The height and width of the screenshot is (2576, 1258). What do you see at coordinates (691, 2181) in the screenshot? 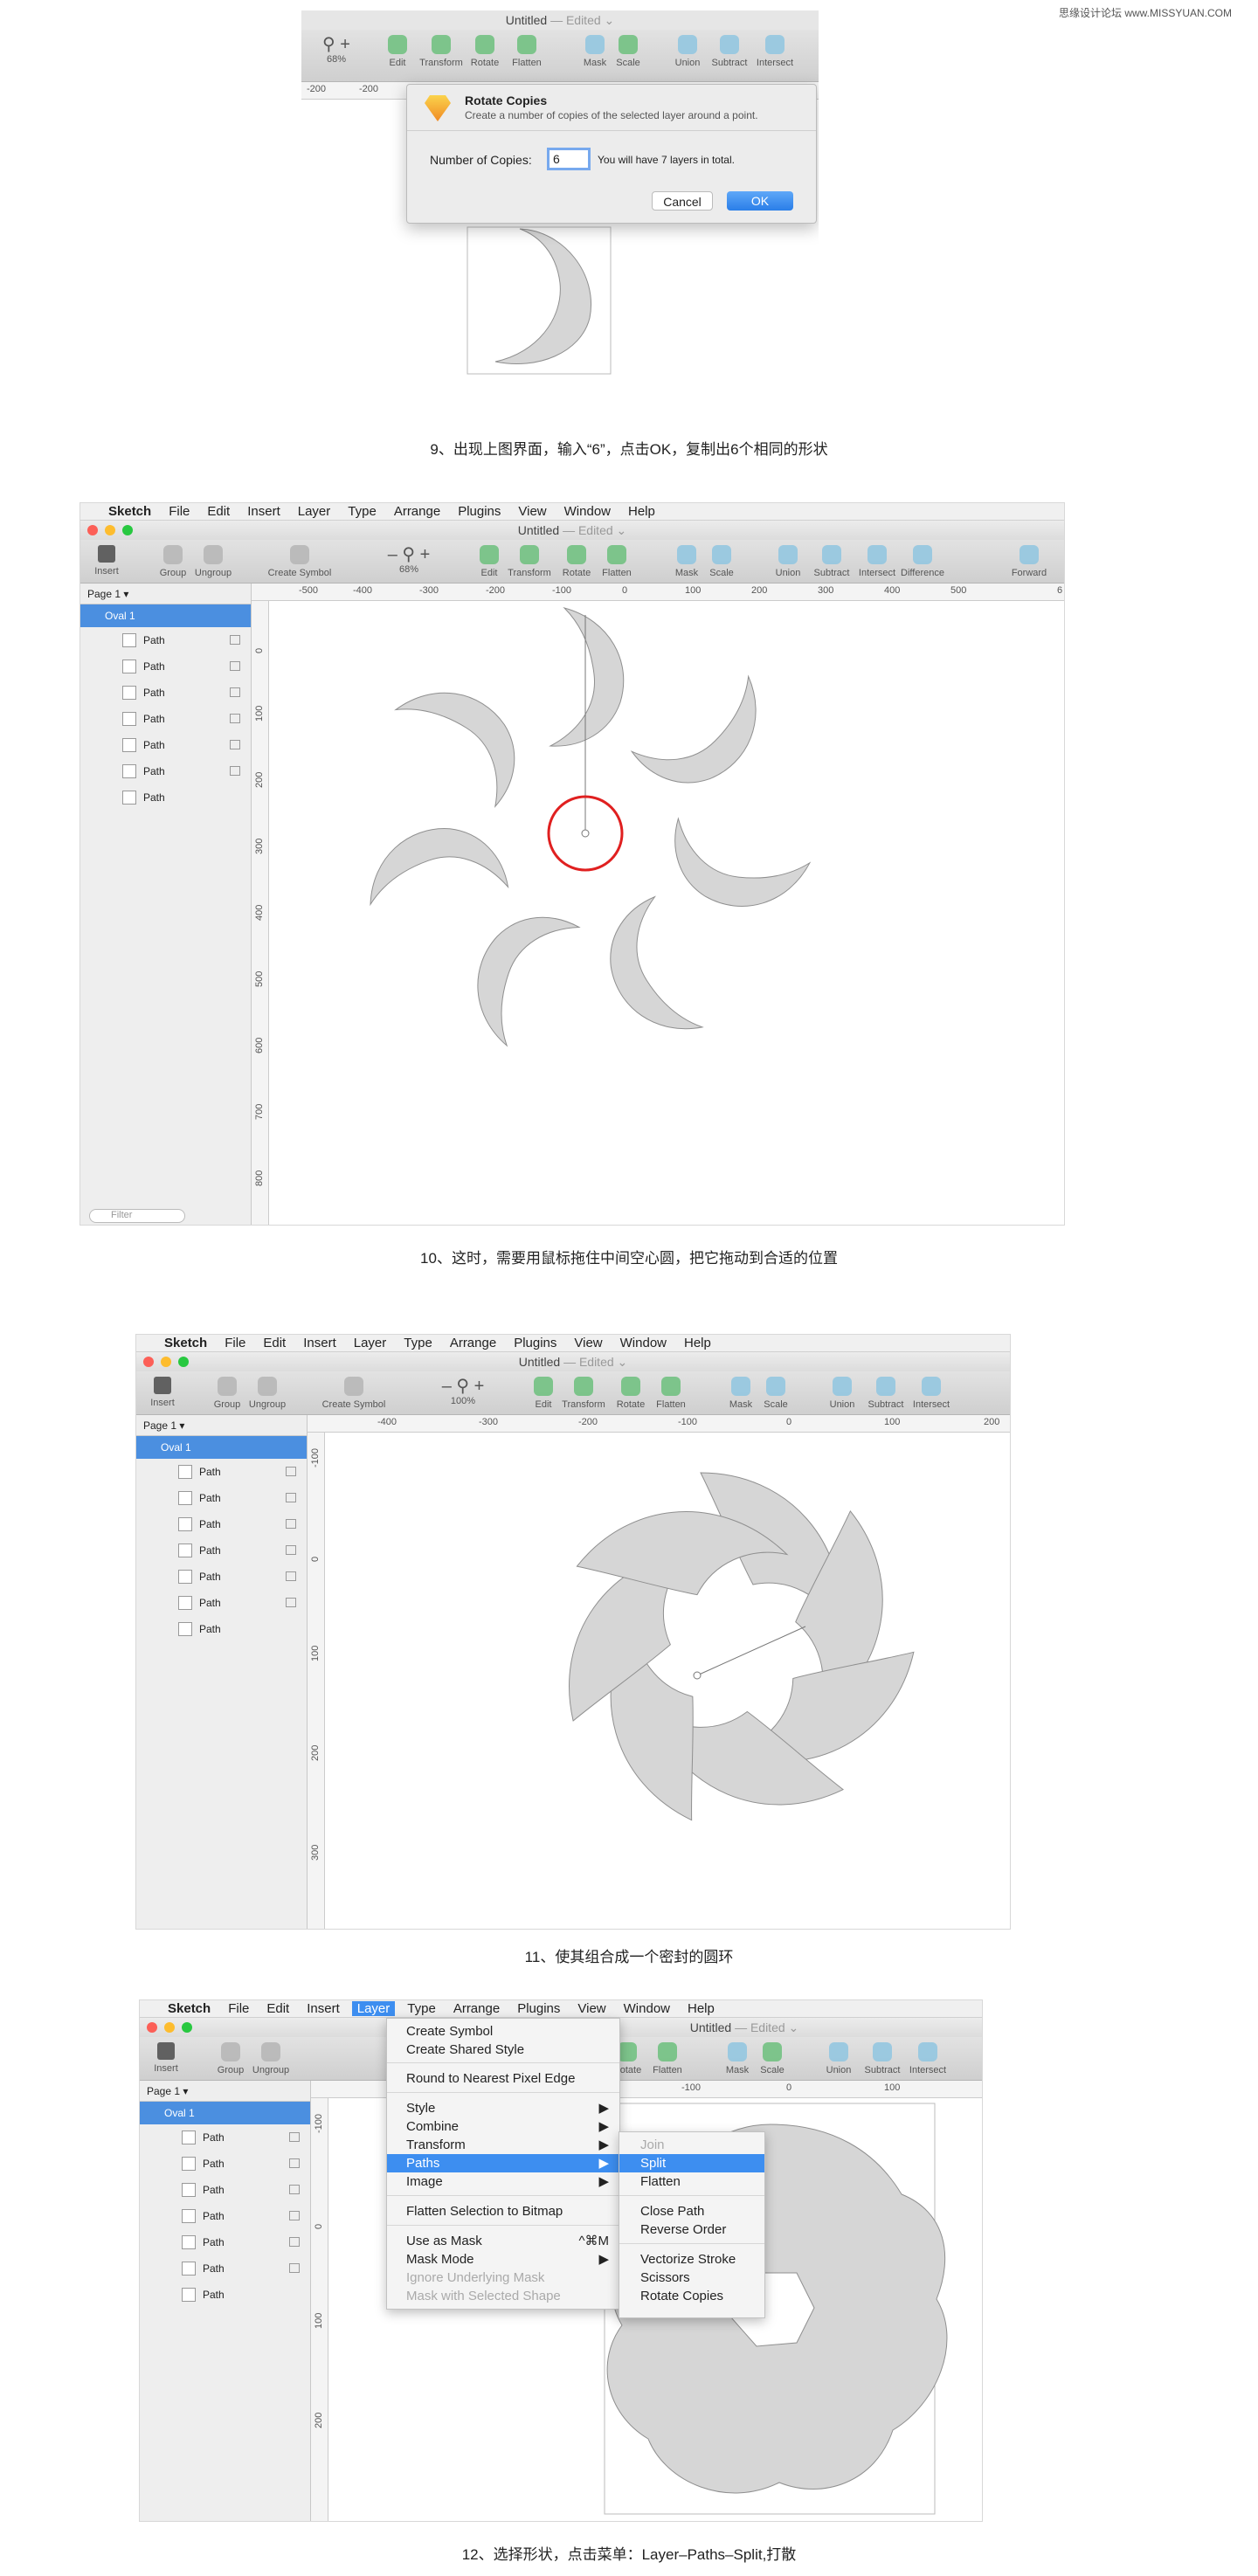
I see `submenu-item-flatten: Flatten` at bounding box center [691, 2181].